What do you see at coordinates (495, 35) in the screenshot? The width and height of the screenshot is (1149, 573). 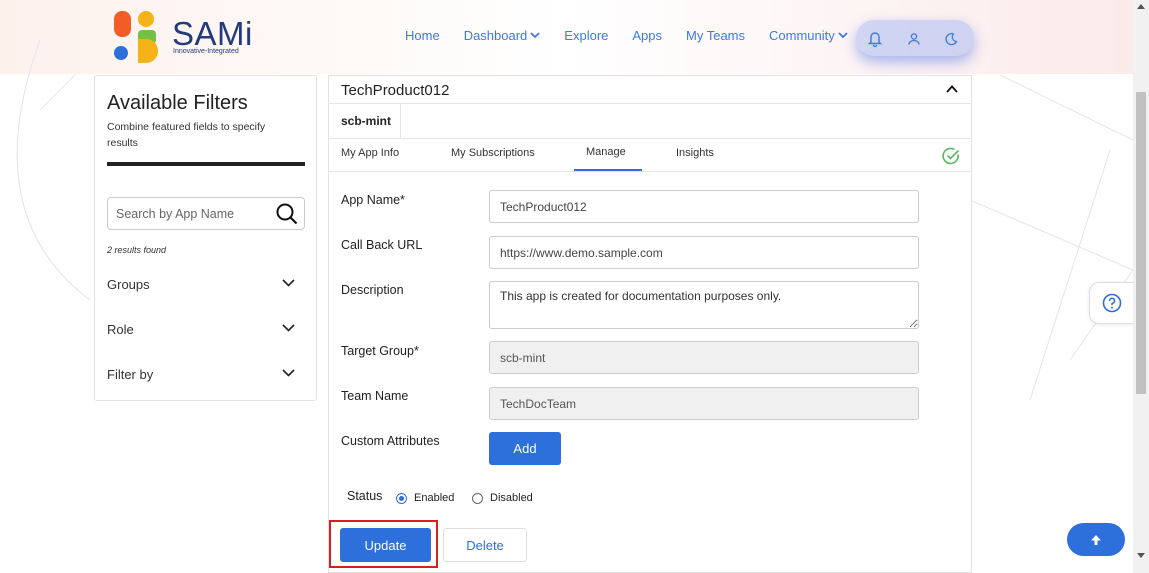 I see `nav-dashboard-label: Dashboard` at bounding box center [495, 35].